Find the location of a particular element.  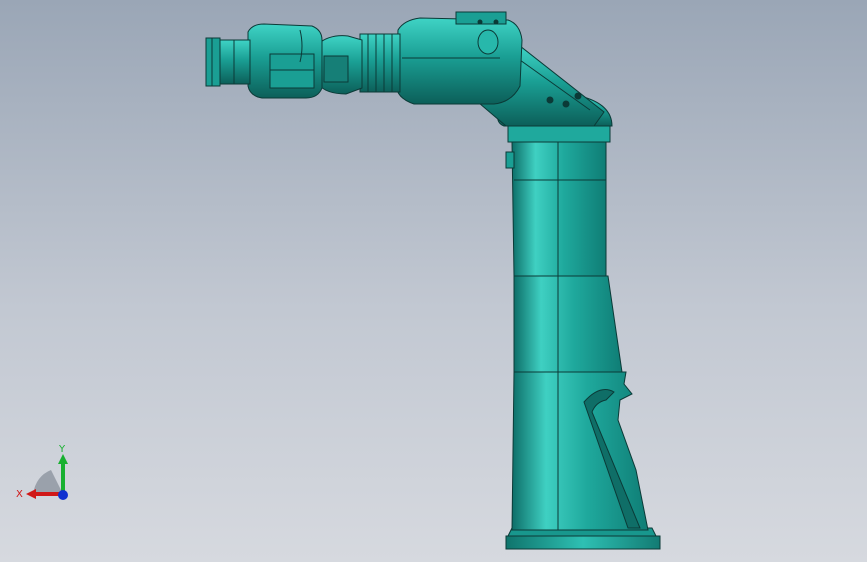

triad-x-label: X is located at coordinates (19, 494).